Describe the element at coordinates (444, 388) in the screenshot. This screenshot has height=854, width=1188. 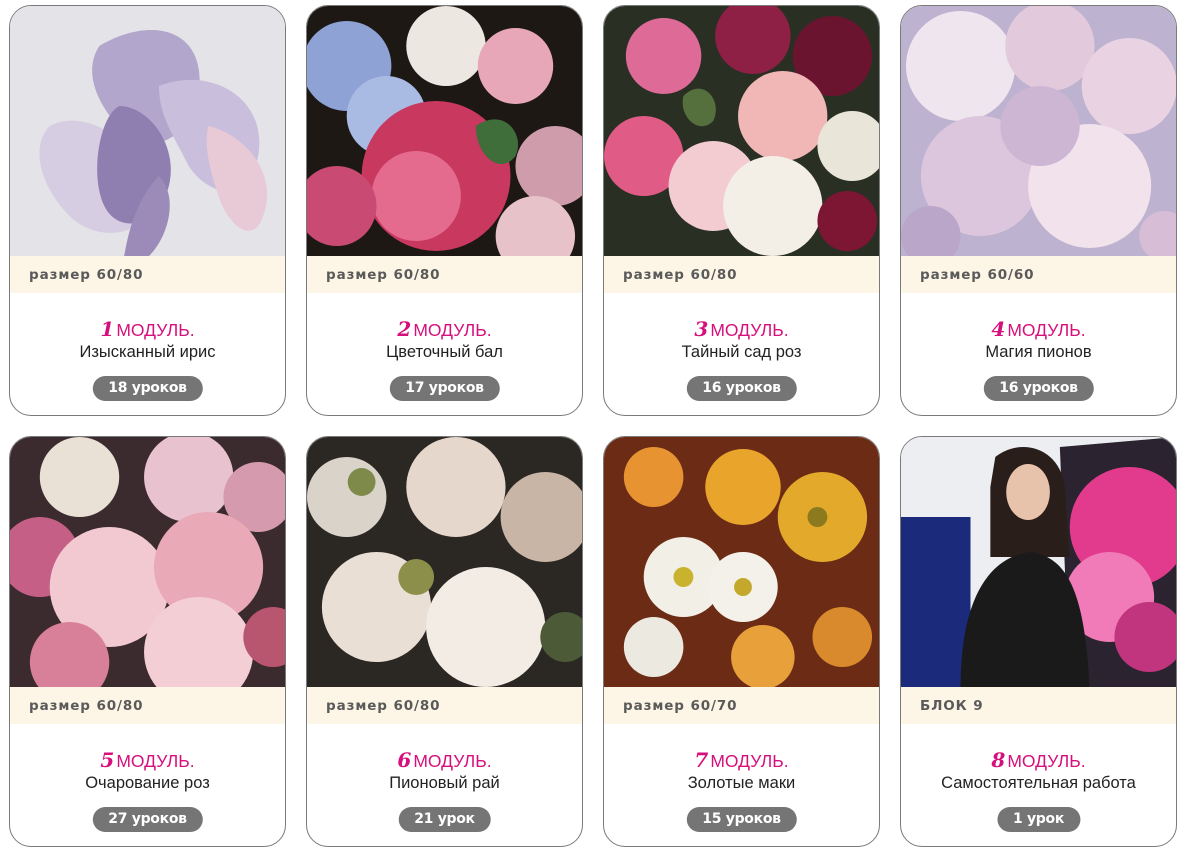
I see `lessons-count-button: 17 уроков` at that location.